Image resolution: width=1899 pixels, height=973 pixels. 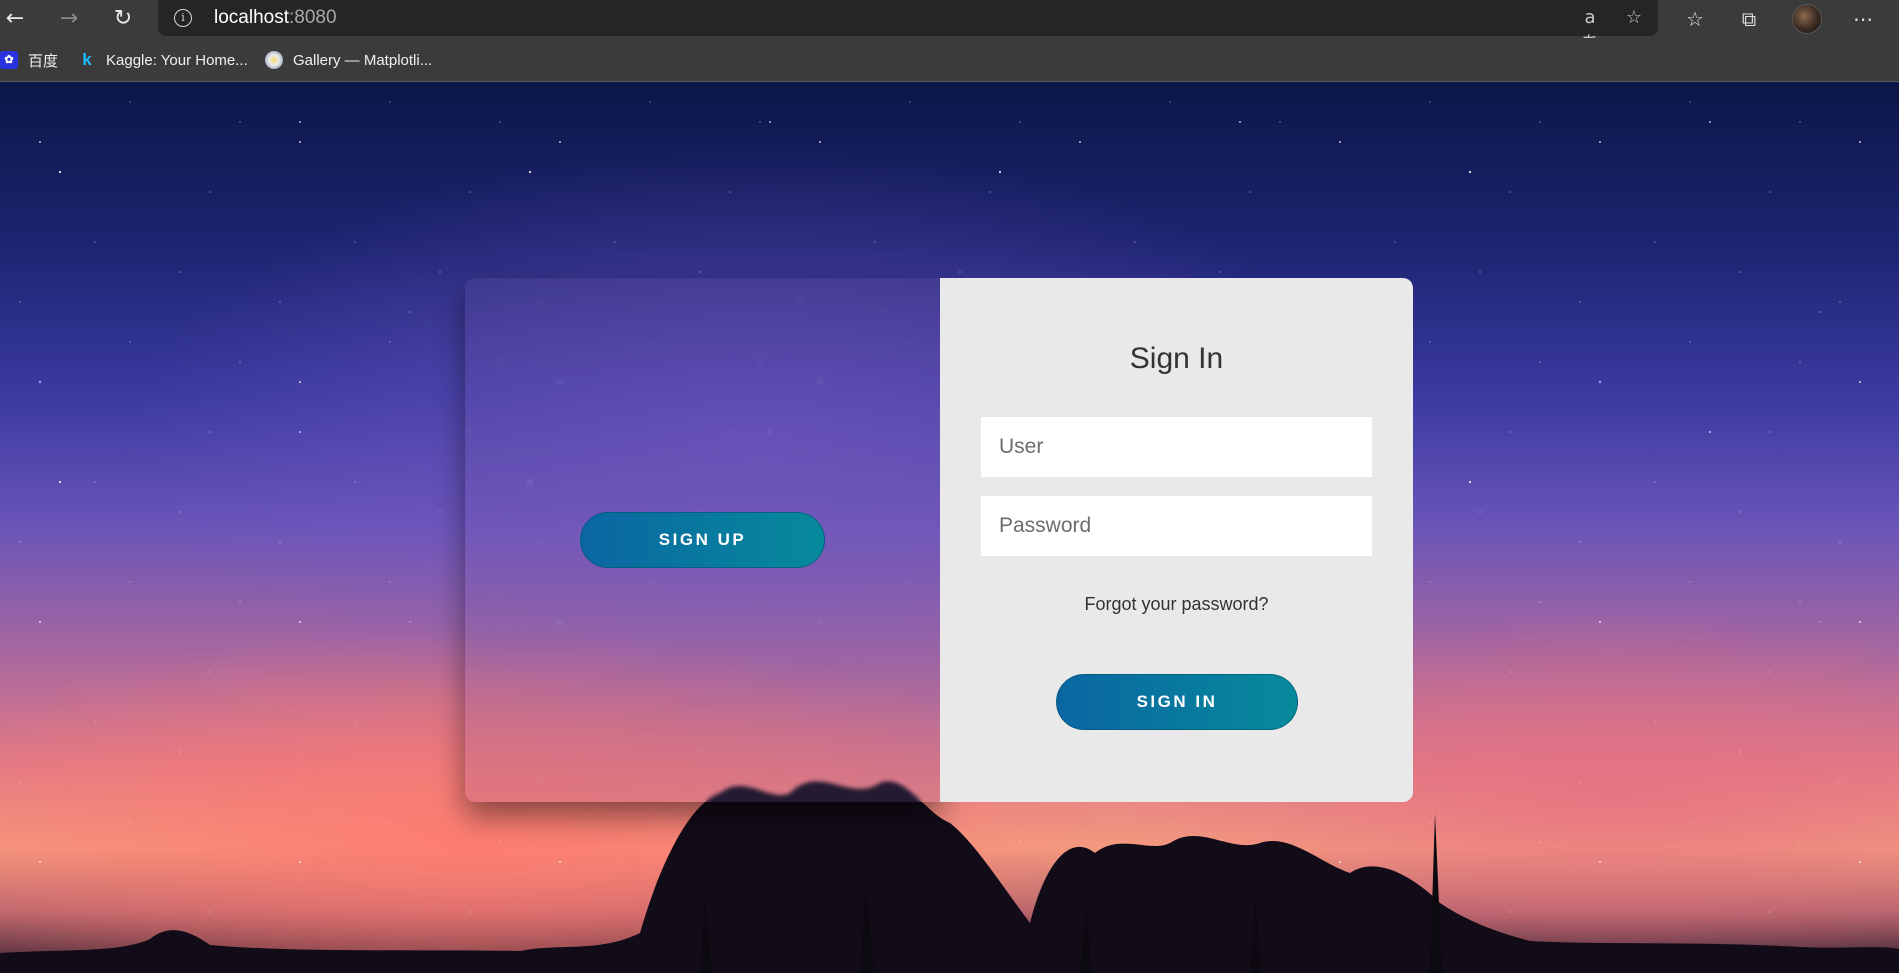 I want to click on sign-in-button: SIGN IN, so click(x=1177, y=702).